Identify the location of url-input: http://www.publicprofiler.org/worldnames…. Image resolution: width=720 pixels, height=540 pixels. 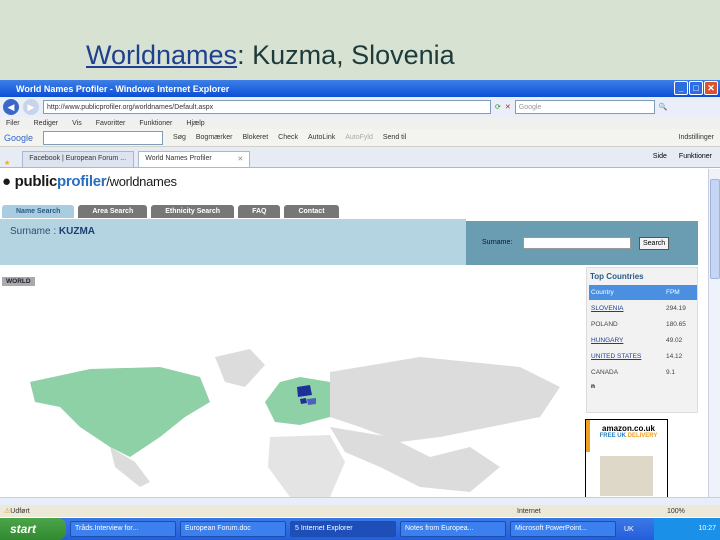
(267, 107).